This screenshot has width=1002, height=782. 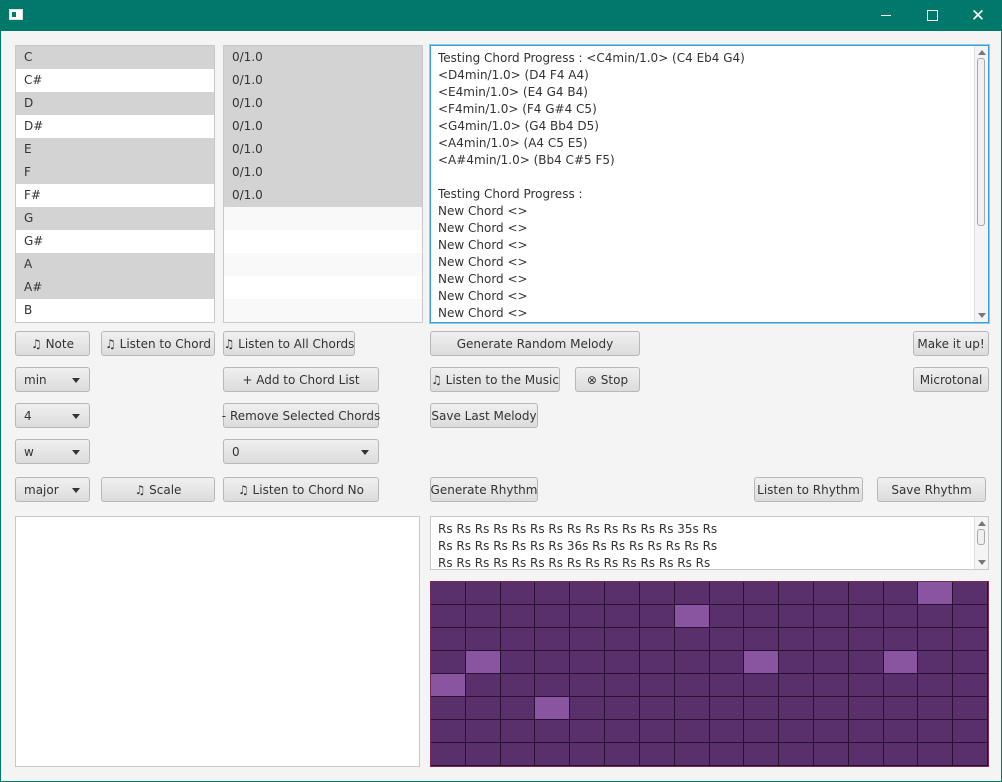 I want to click on note-list-item: G#, so click(x=115, y=241).